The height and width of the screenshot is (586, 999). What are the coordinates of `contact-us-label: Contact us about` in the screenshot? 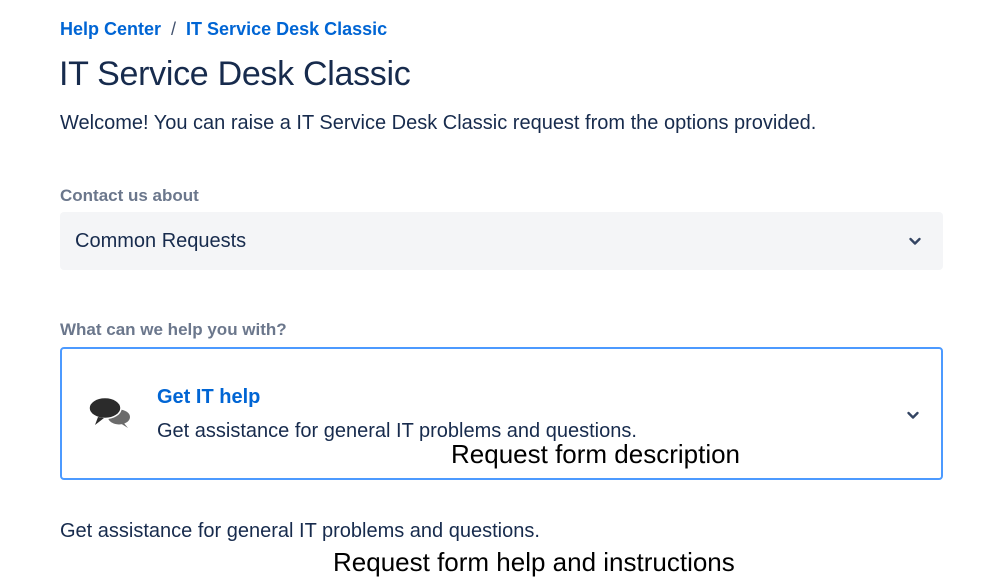 It's located at (129, 195).